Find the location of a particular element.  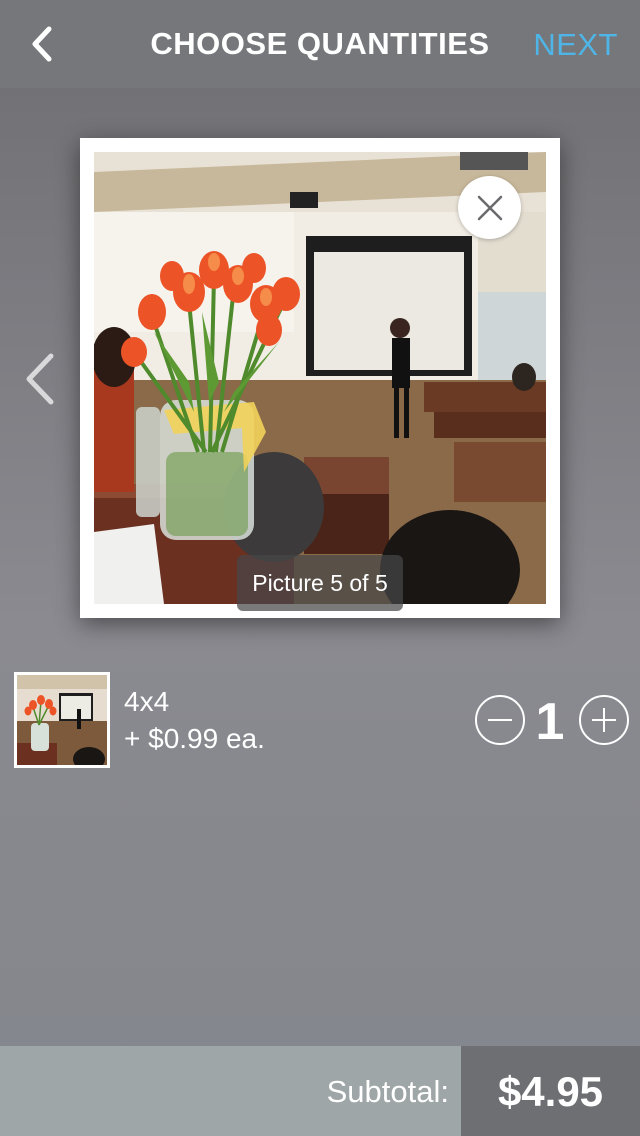

picture-counter: Picture 5 of 5 is located at coordinates (320, 583).